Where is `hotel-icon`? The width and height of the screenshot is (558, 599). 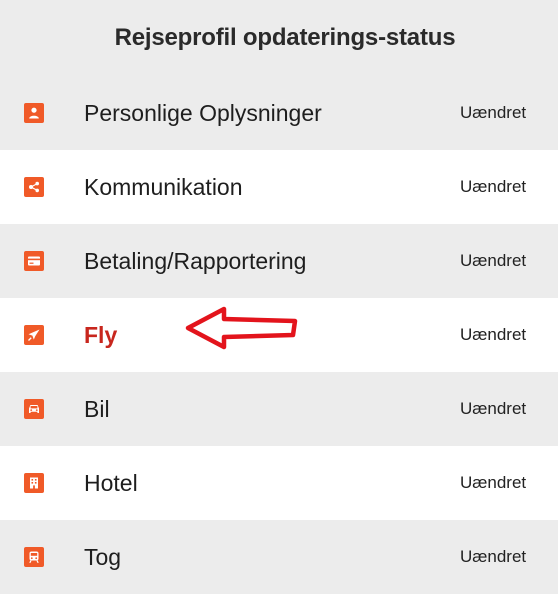
hotel-icon is located at coordinates (34, 483).